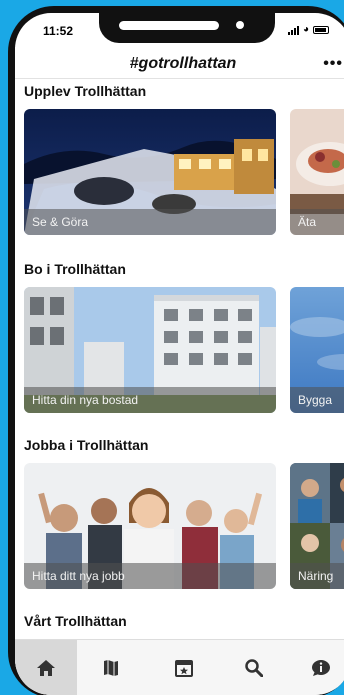 The width and height of the screenshot is (344, 695). Describe the element at coordinates (169, 25) in the screenshot. I see `notch-pill` at that location.